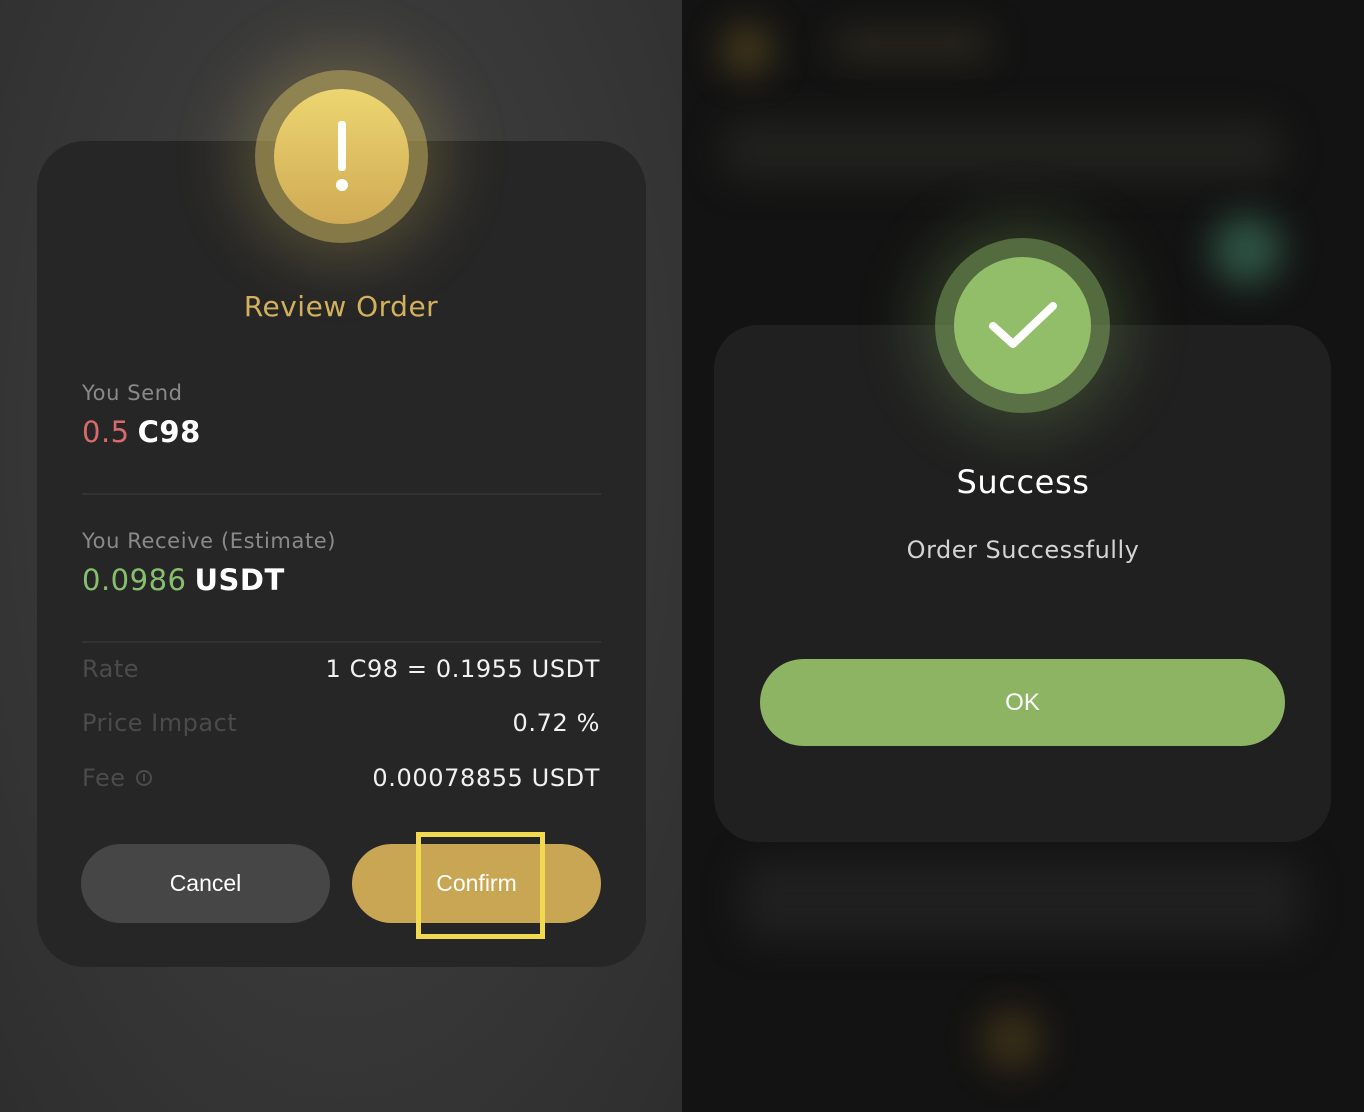  I want to click on success-message: Order Successfully, so click(1023, 550).